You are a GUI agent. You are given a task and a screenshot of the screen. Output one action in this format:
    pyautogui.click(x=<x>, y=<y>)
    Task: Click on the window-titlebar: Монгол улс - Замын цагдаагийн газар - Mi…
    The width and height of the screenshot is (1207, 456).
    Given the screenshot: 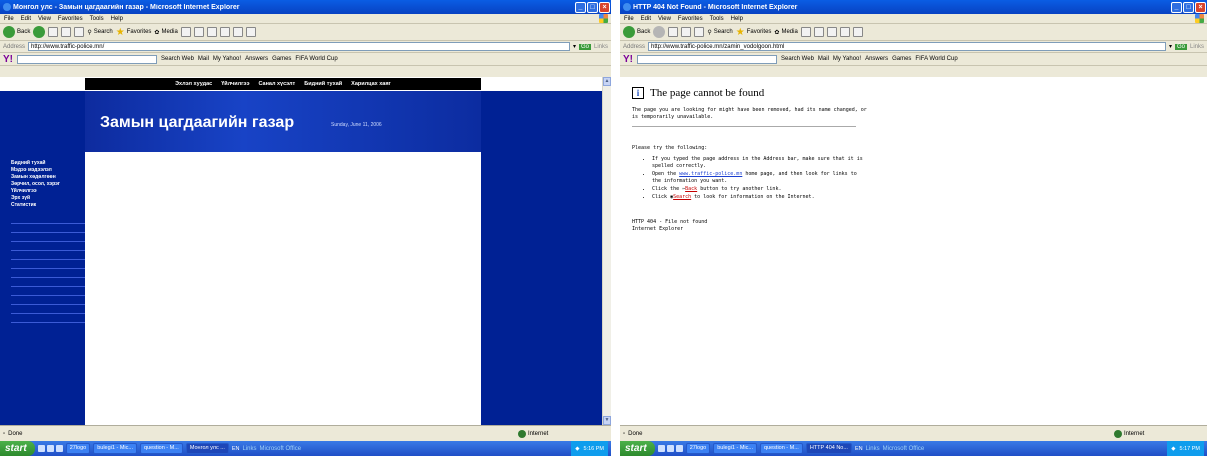 What is the action you would take?
    pyautogui.click(x=305, y=7)
    